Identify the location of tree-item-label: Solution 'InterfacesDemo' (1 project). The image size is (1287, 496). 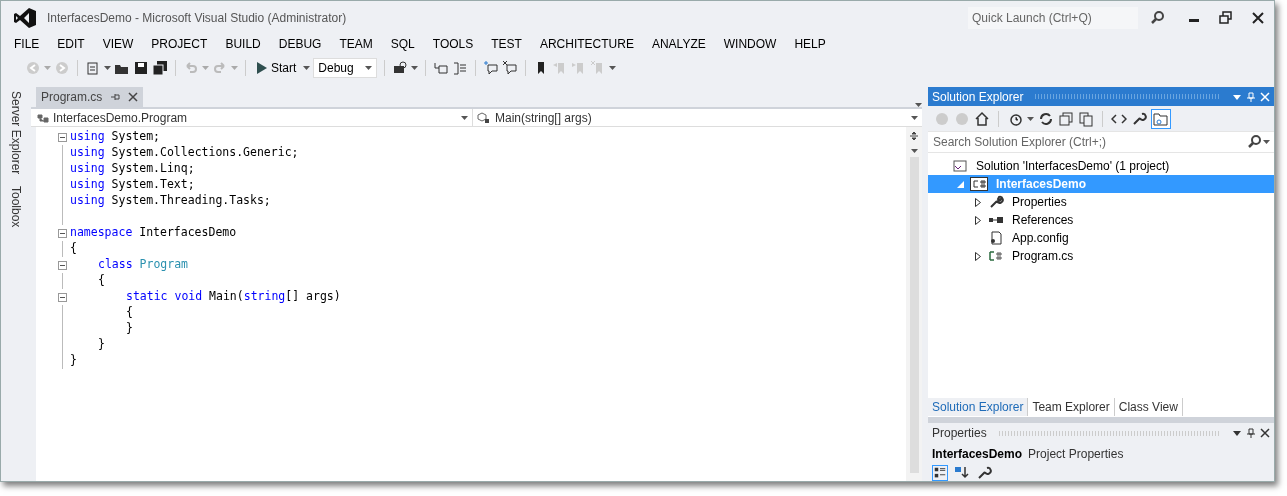
(1073, 166).